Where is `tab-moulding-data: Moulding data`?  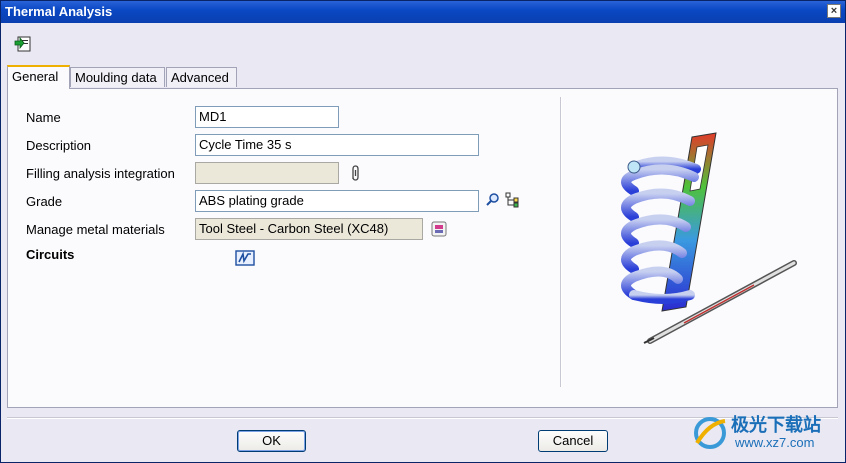
tab-moulding-data: Moulding data is located at coordinates (117, 77).